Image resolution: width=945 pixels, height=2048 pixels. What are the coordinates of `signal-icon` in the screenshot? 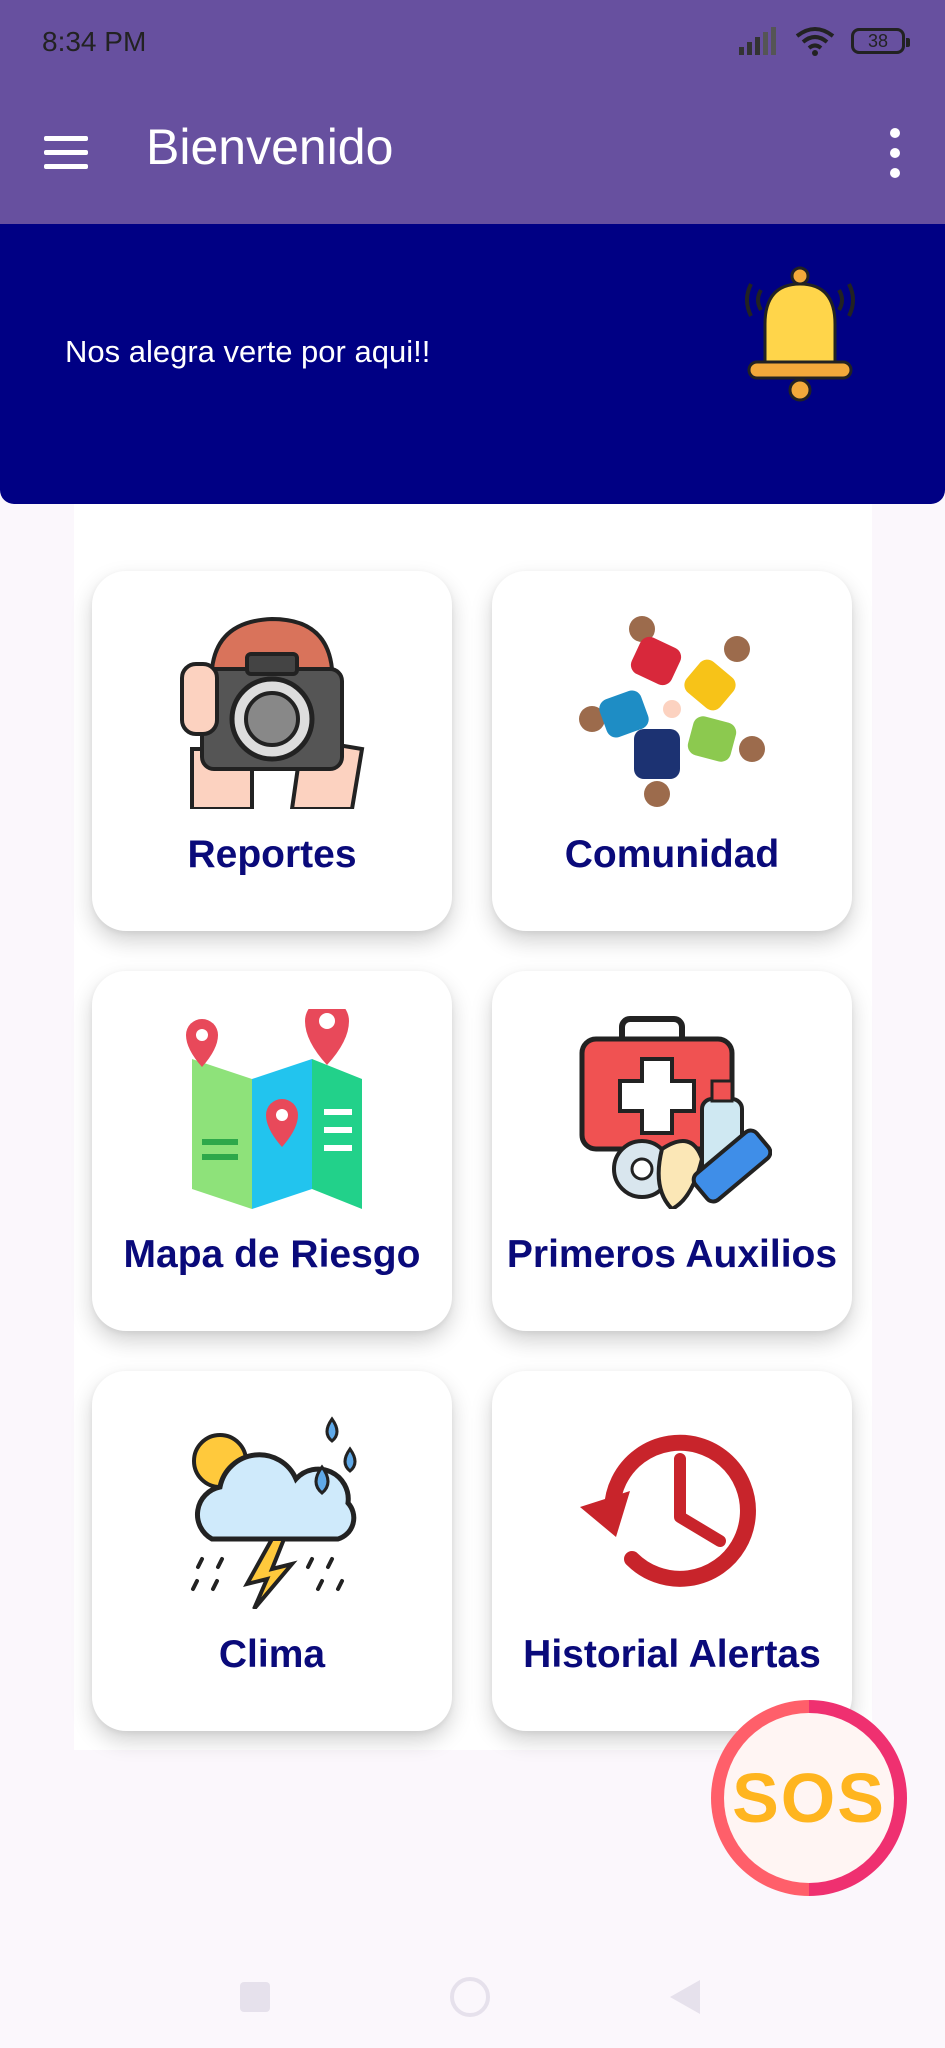 It's located at (757, 41).